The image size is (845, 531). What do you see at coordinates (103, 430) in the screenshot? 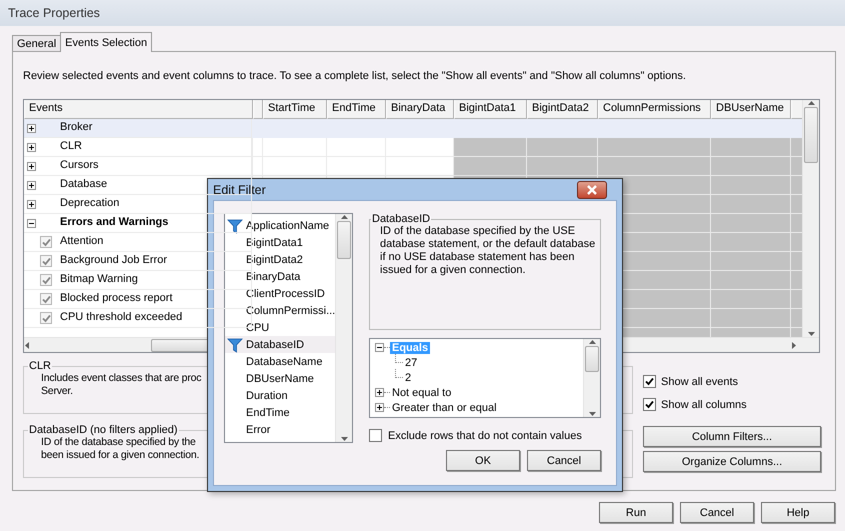
I see `group-title: DatabaseID (no filters applied)` at bounding box center [103, 430].